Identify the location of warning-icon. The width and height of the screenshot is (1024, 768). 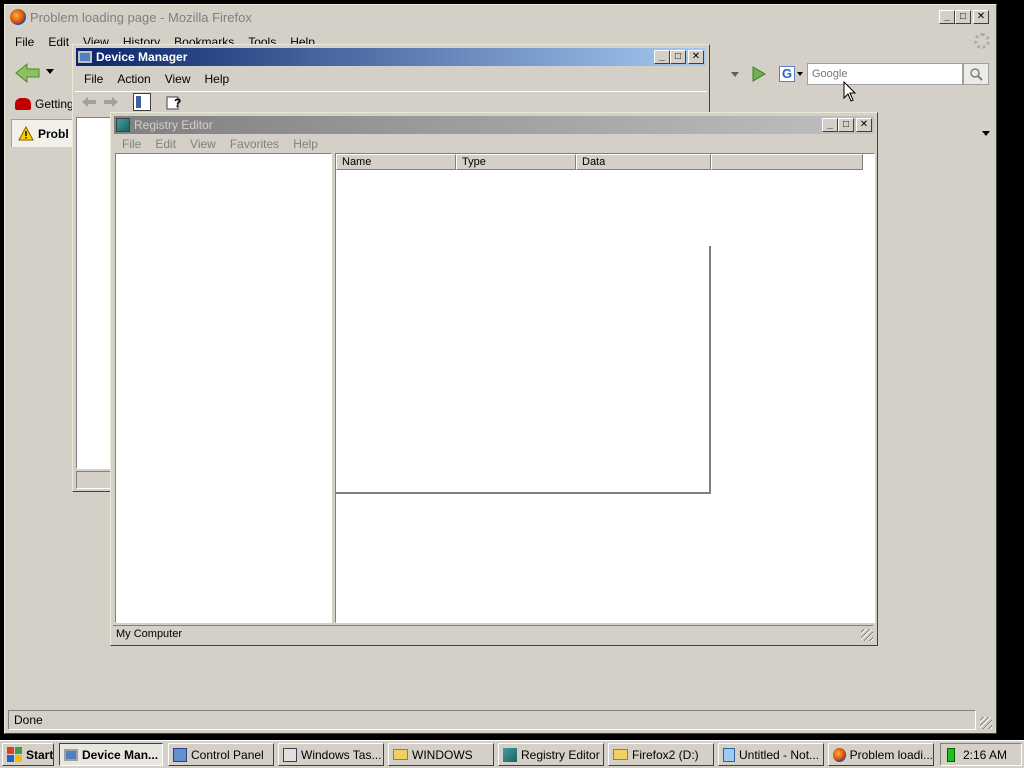
(26, 133).